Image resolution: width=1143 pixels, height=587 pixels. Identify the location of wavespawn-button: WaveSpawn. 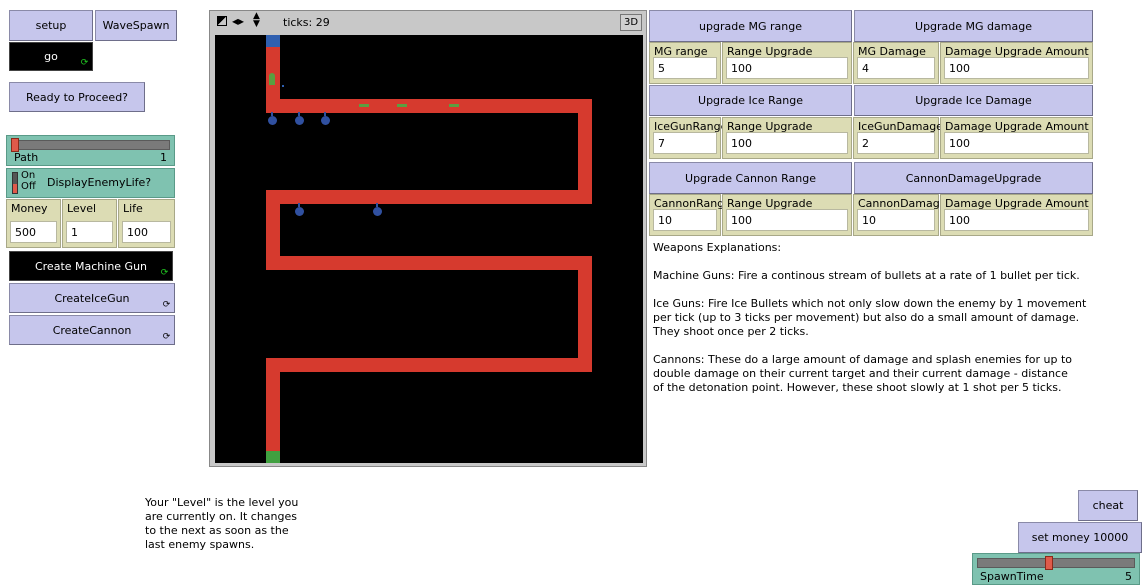
(136, 25).